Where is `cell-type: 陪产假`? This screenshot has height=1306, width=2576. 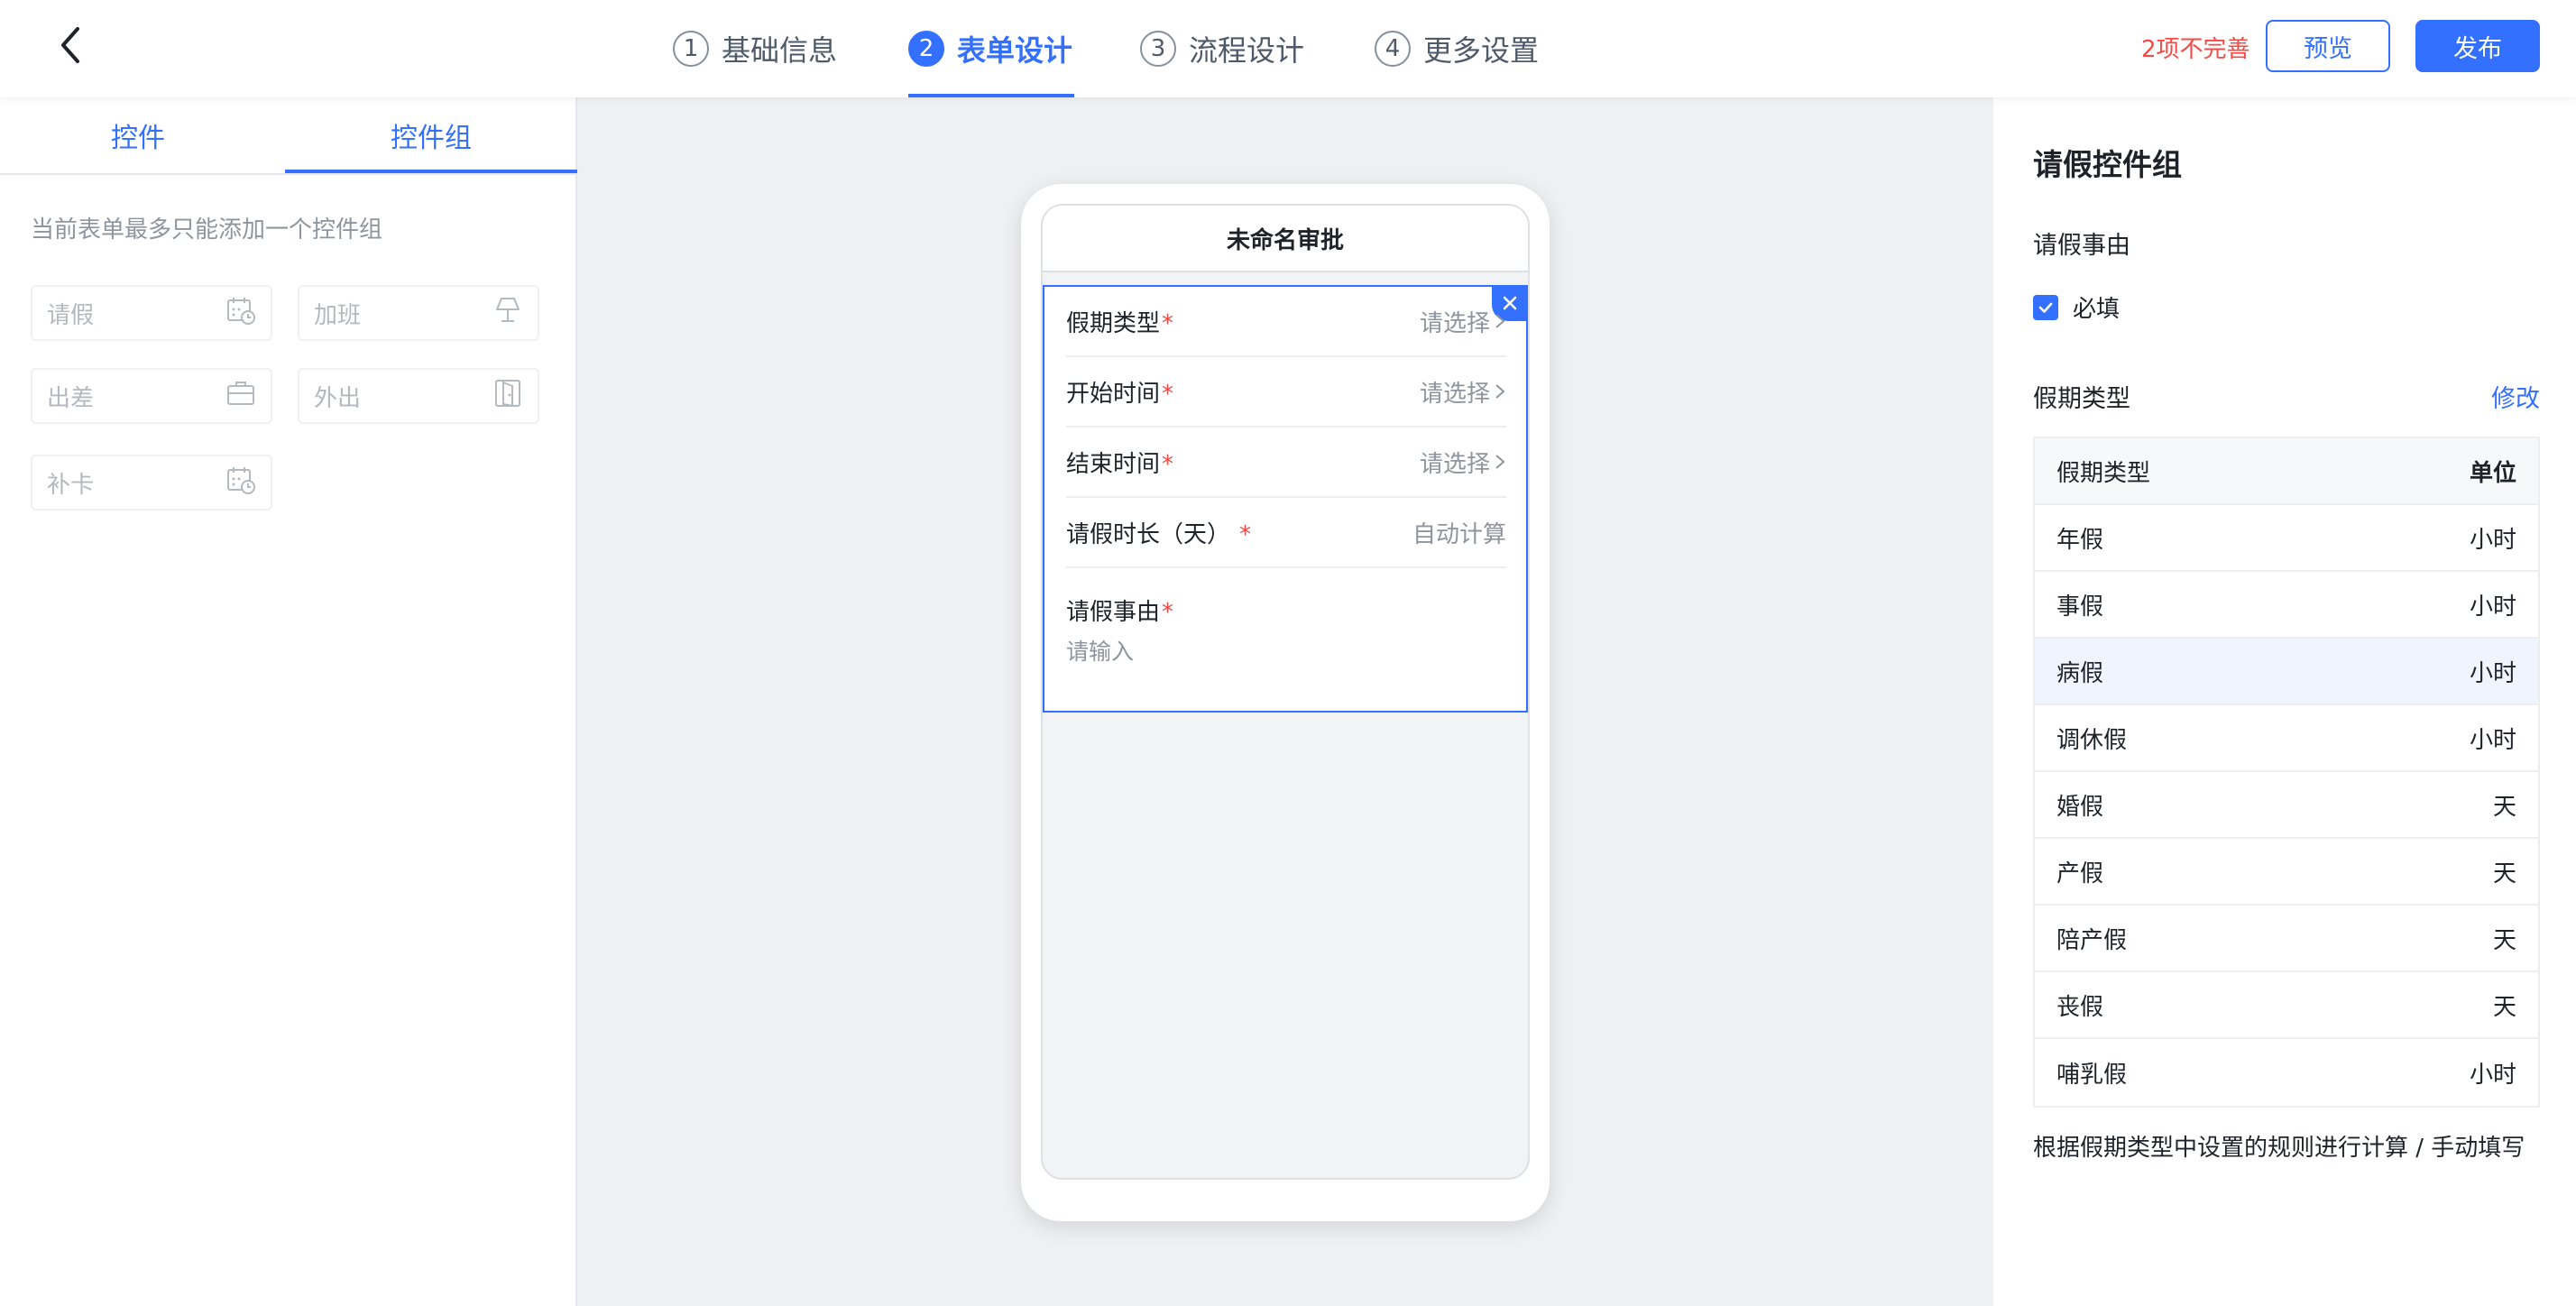 cell-type: 陪产假 is located at coordinates (2092, 940).